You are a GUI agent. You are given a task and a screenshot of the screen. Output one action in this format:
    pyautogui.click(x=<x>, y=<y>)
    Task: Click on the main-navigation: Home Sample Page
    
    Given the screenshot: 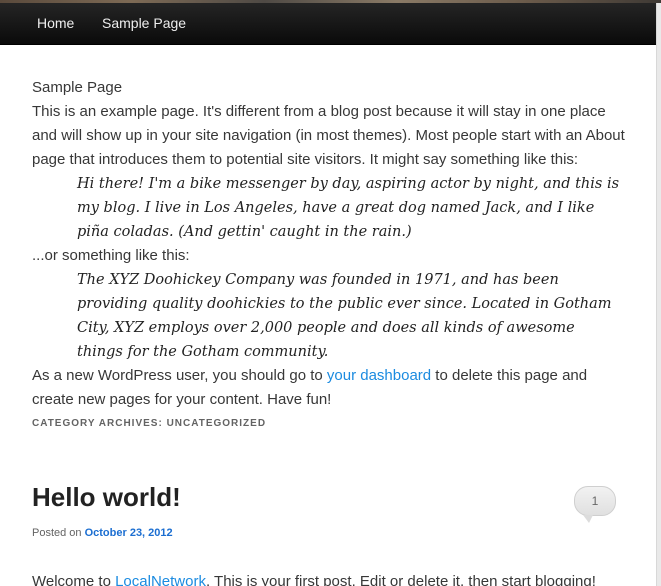 What is the action you would take?
    pyautogui.click(x=328, y=24)
    